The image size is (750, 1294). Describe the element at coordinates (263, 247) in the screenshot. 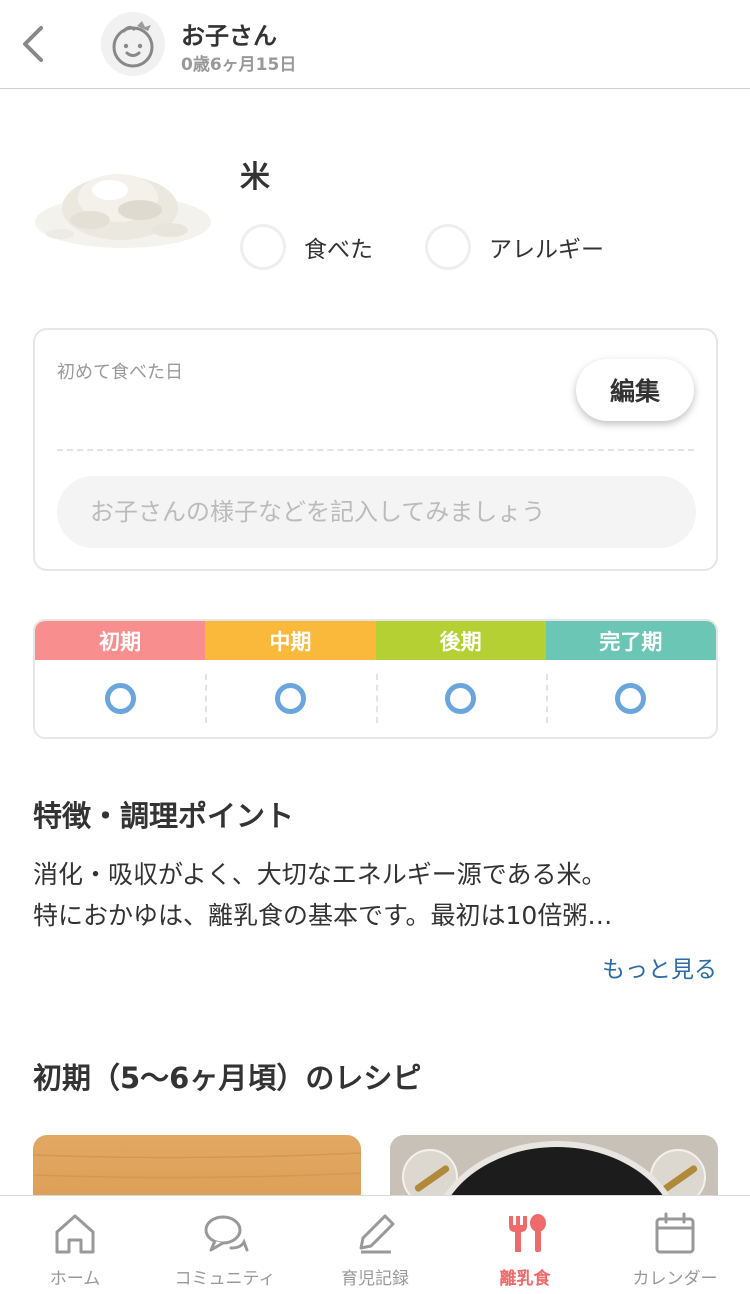

I see `eaten-checkbox-ring` at that location.